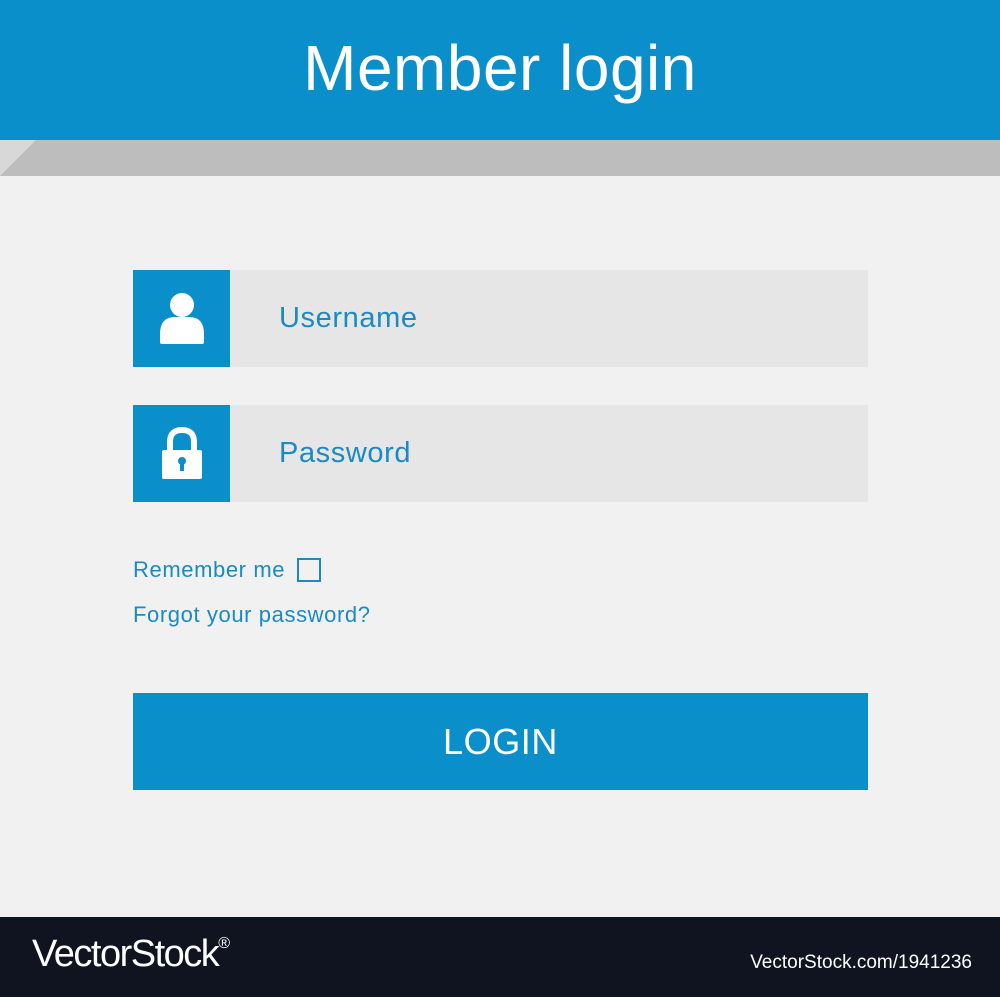 The width and height of the screenshot is (1000, 997). I want to click on image-reference: VectorStock.com/1941236, so click(861, 962).